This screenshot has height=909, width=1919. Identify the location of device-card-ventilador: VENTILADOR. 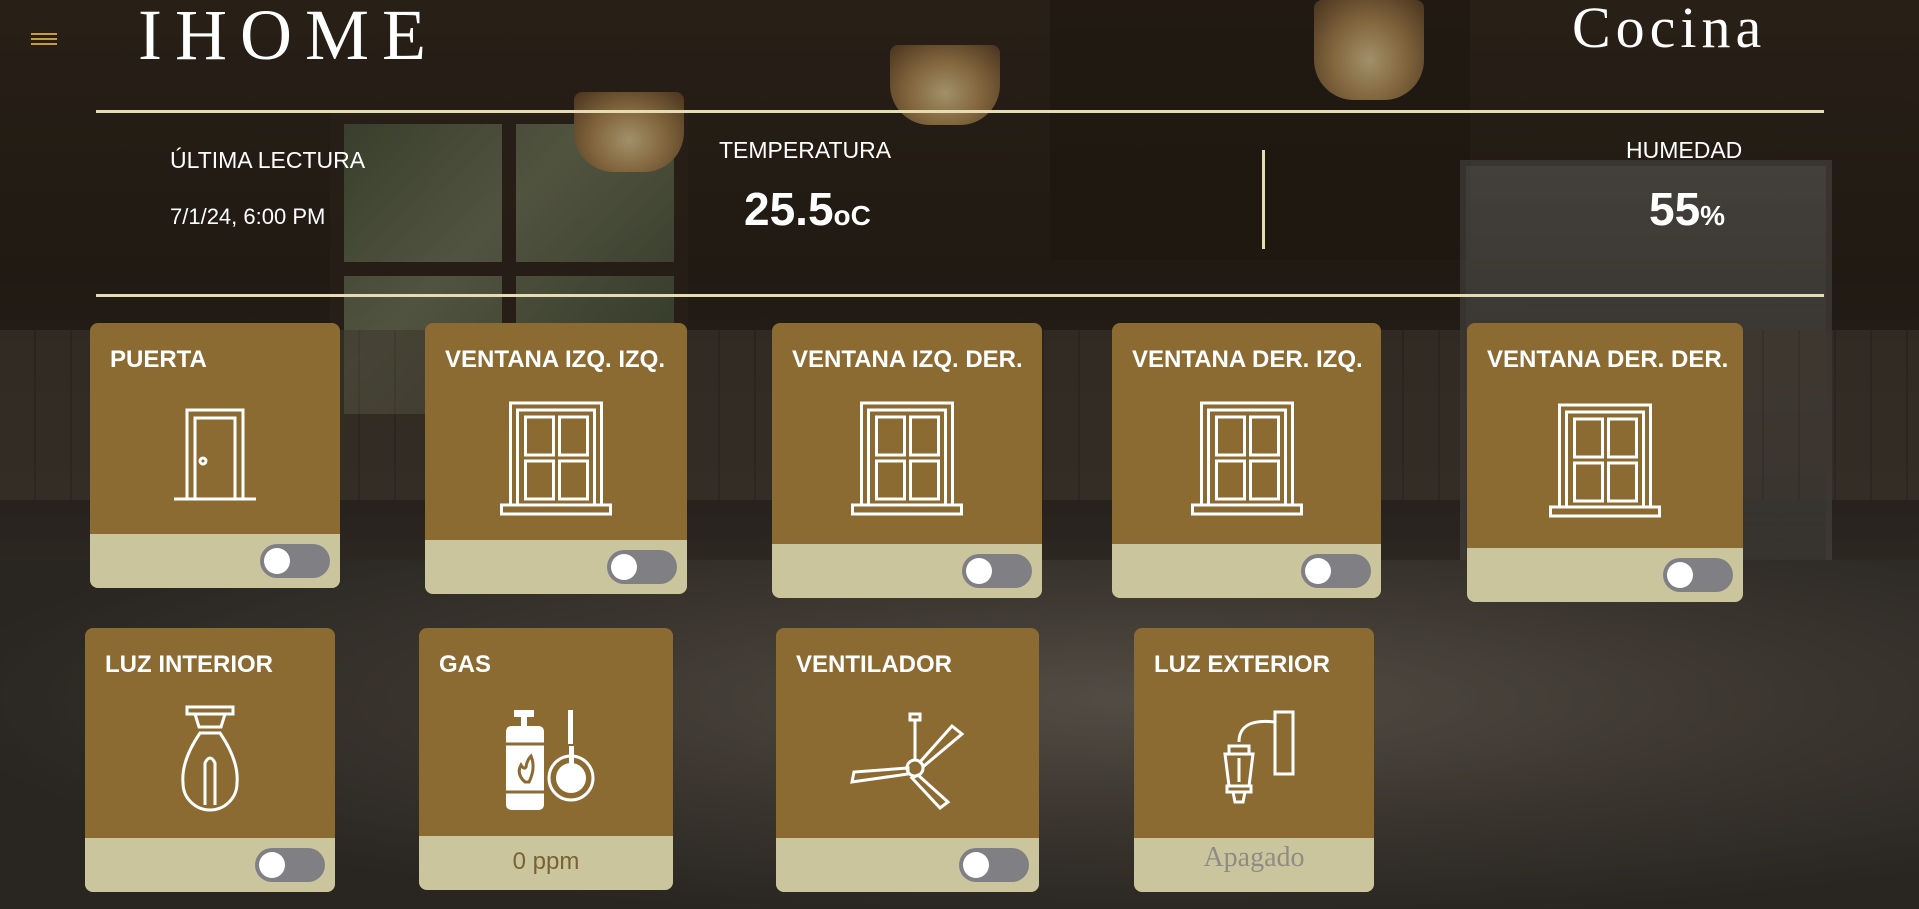
(907, 760).